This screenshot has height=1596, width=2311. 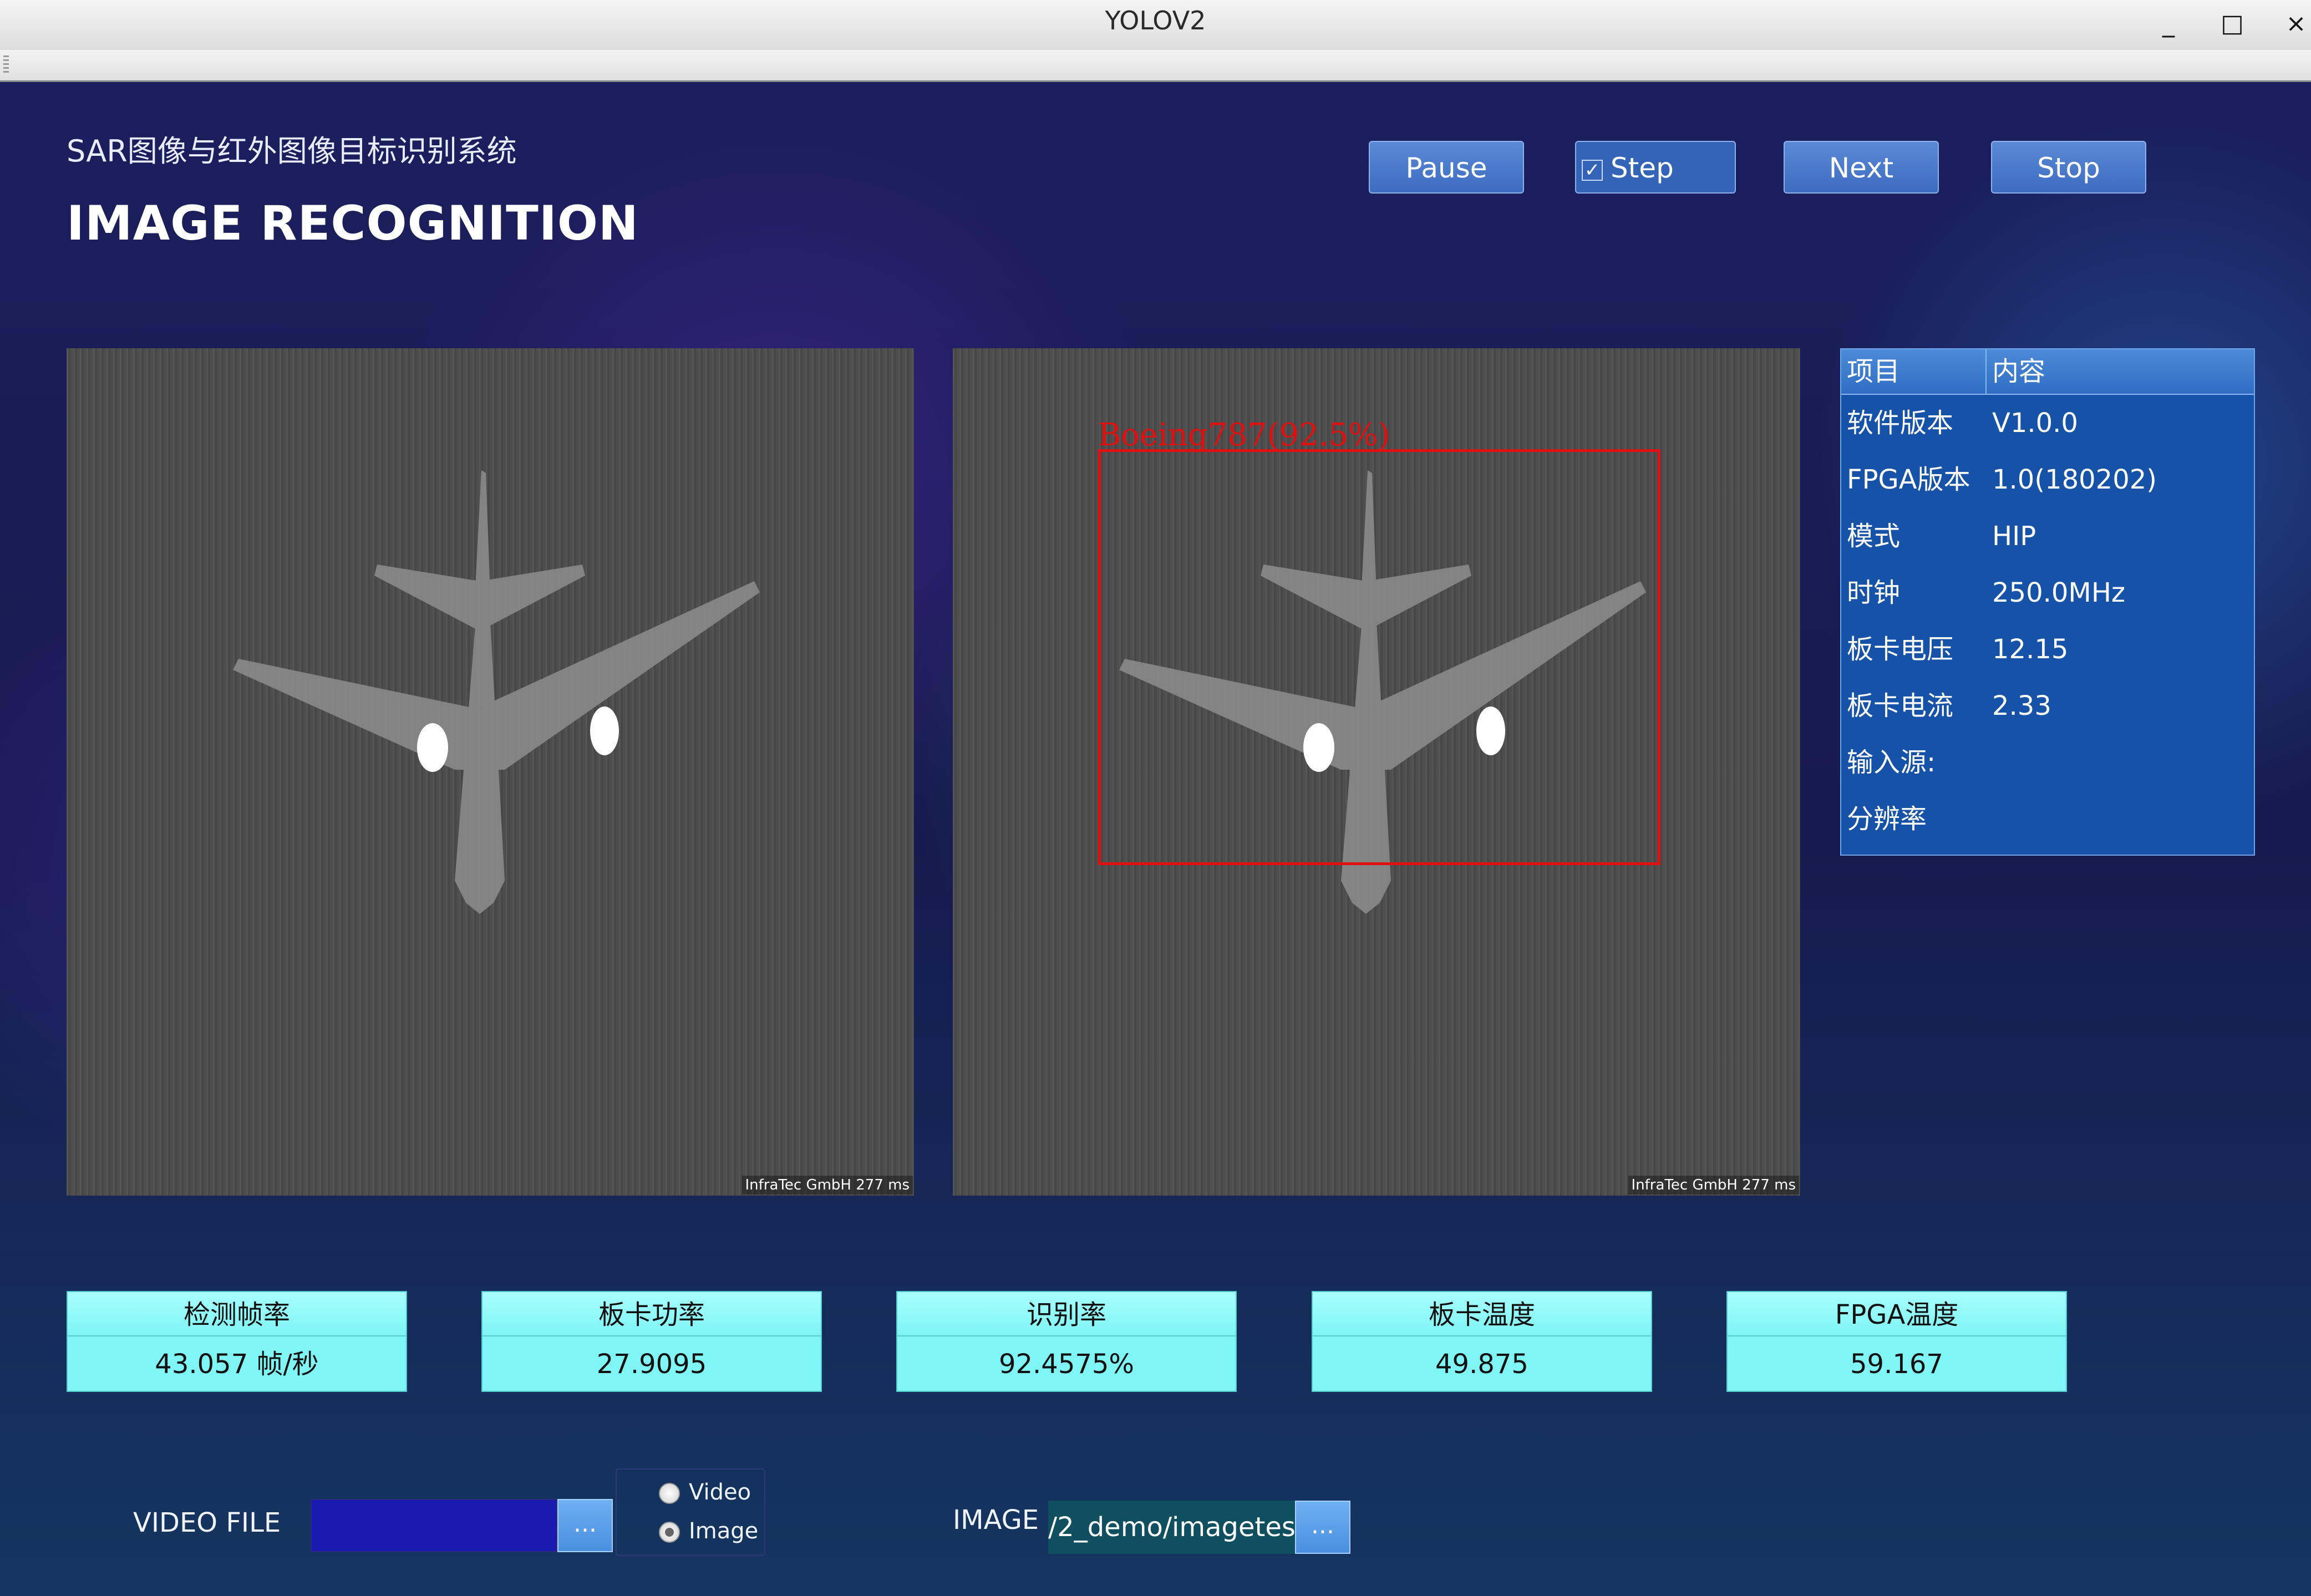 What do you see at coordinates (2074, 479) in the screenshot?
I see `row-value: 1.0(180202)` at bounding box center [2074, 479].